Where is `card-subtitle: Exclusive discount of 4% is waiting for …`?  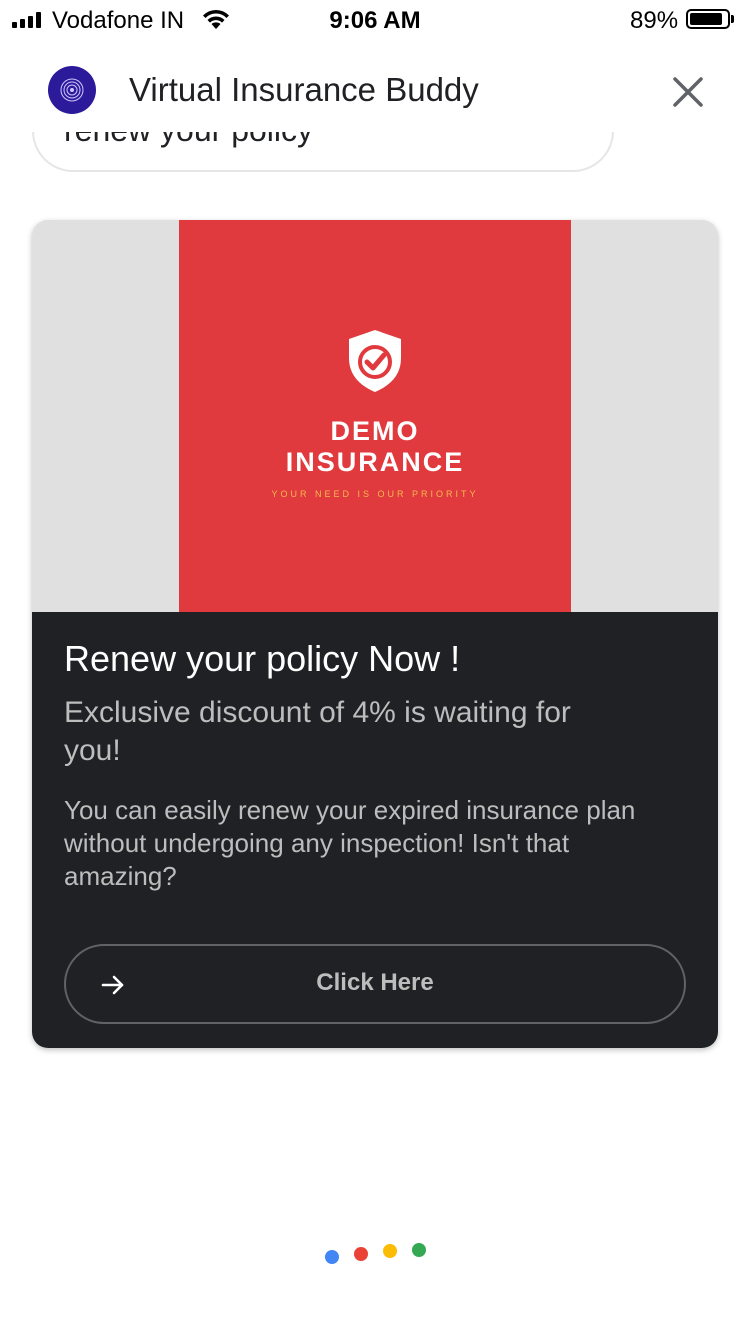 card-subtitle: Exclusive discount of 4% is waiting for … is located at coordinates (317, 731).